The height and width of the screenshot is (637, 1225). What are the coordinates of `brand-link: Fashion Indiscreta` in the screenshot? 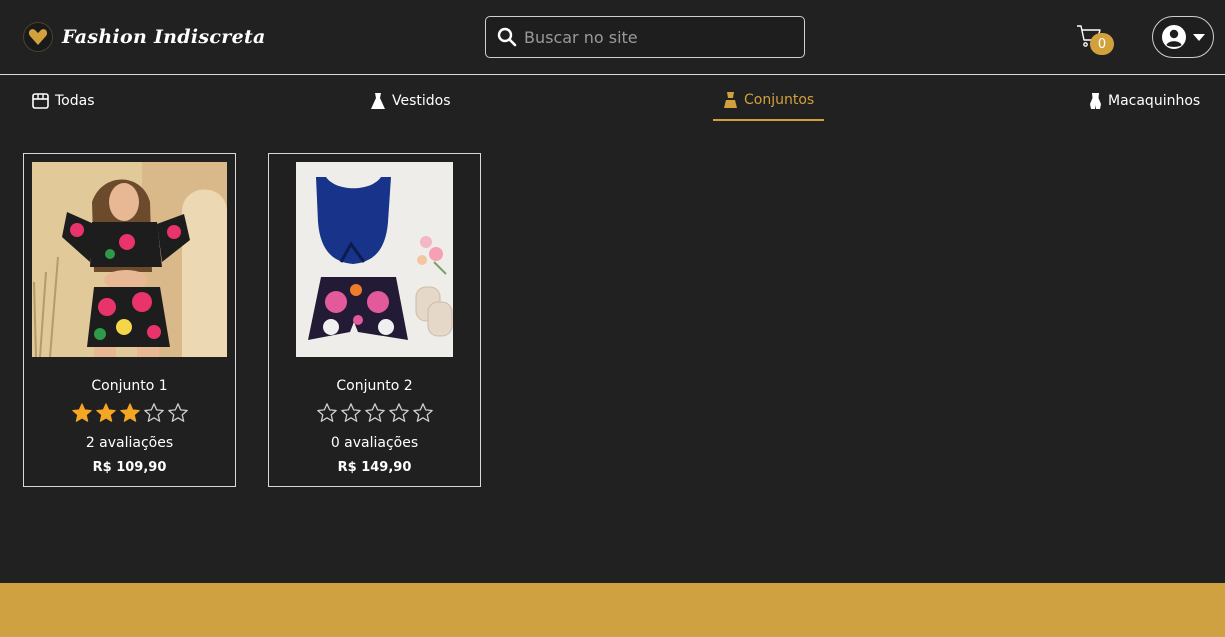 It's located at (144, 37).